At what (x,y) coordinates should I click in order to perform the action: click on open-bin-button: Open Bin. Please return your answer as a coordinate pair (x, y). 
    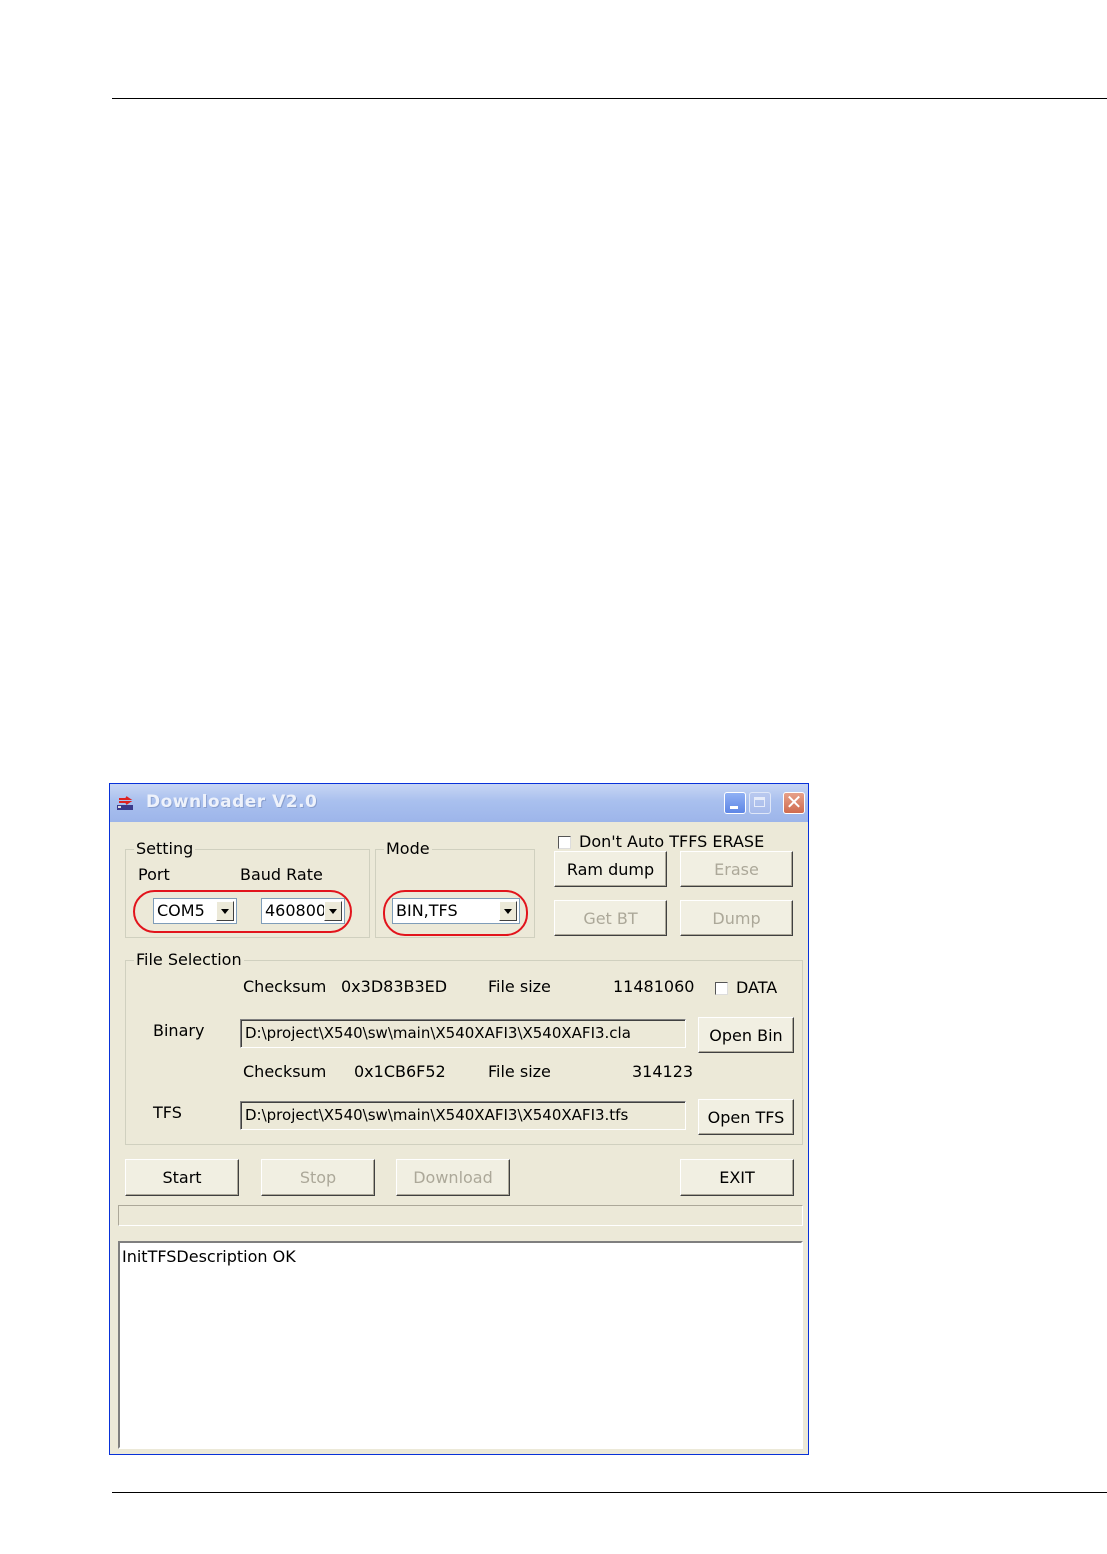
    Looking at the image, I should click on (746, 1035).